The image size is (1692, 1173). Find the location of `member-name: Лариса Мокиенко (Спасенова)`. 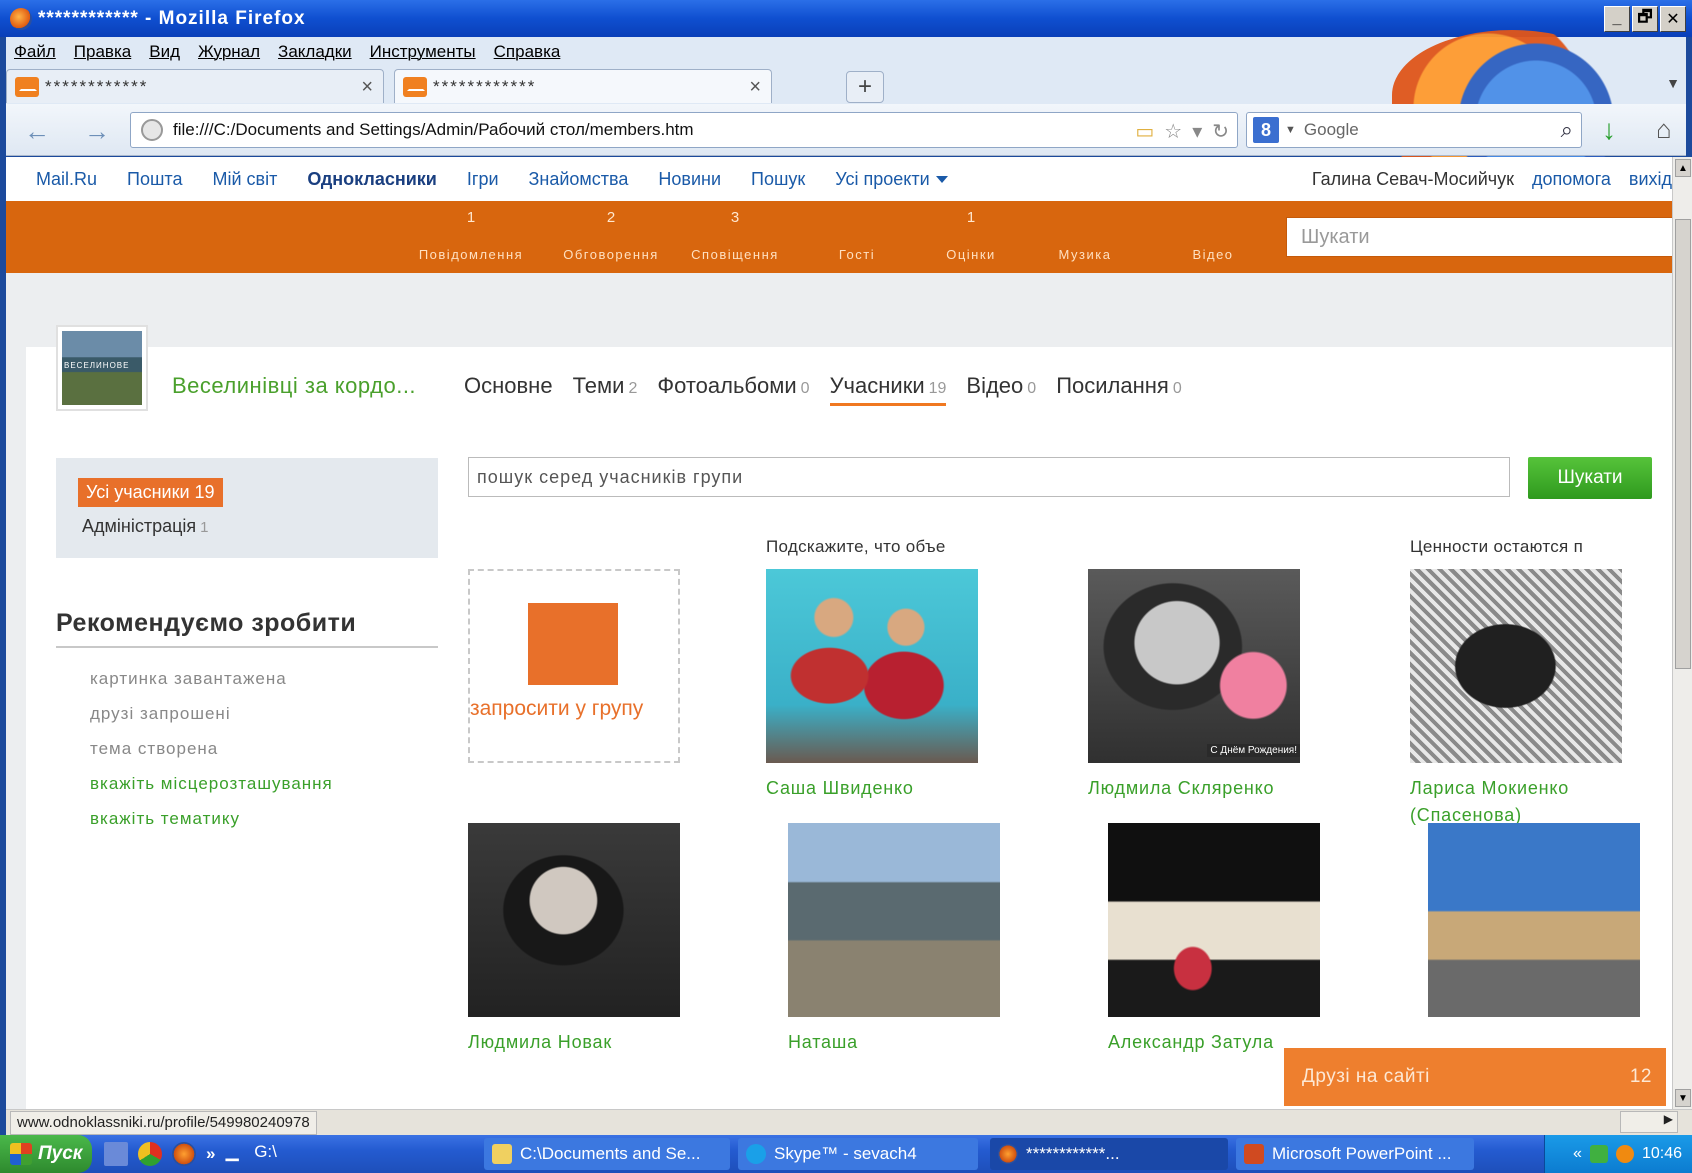

member-name: Лариса Мокиенко (Спасенова) is located at coordinates (1500, 802).